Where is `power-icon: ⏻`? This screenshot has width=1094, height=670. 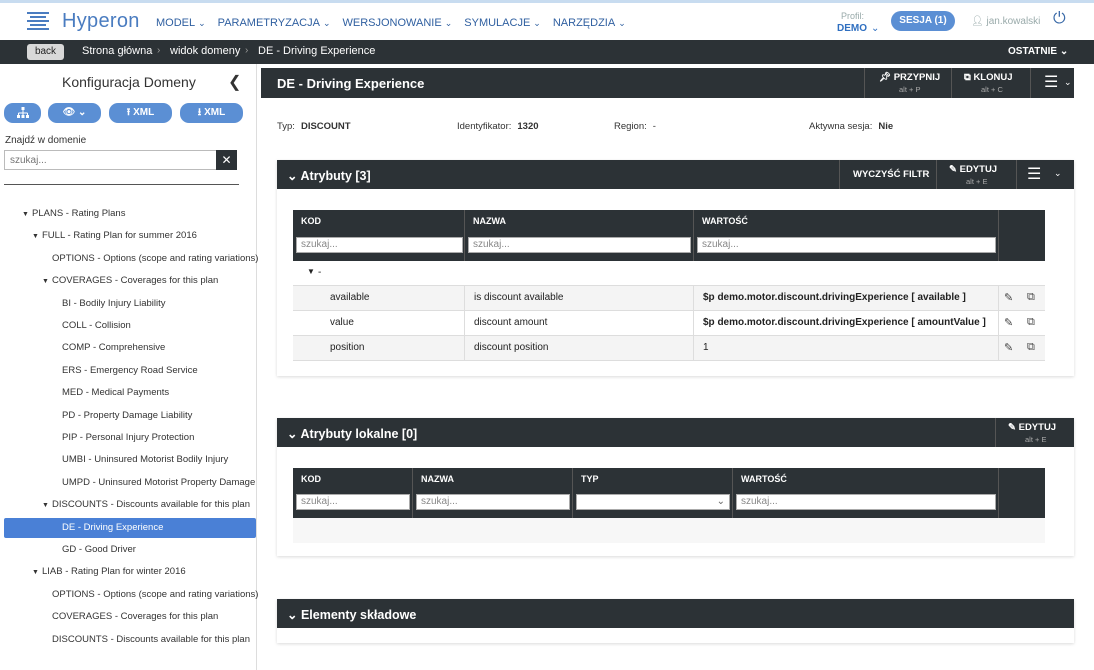
power-icon: ⏻ is located at coordinates (1059, 19).